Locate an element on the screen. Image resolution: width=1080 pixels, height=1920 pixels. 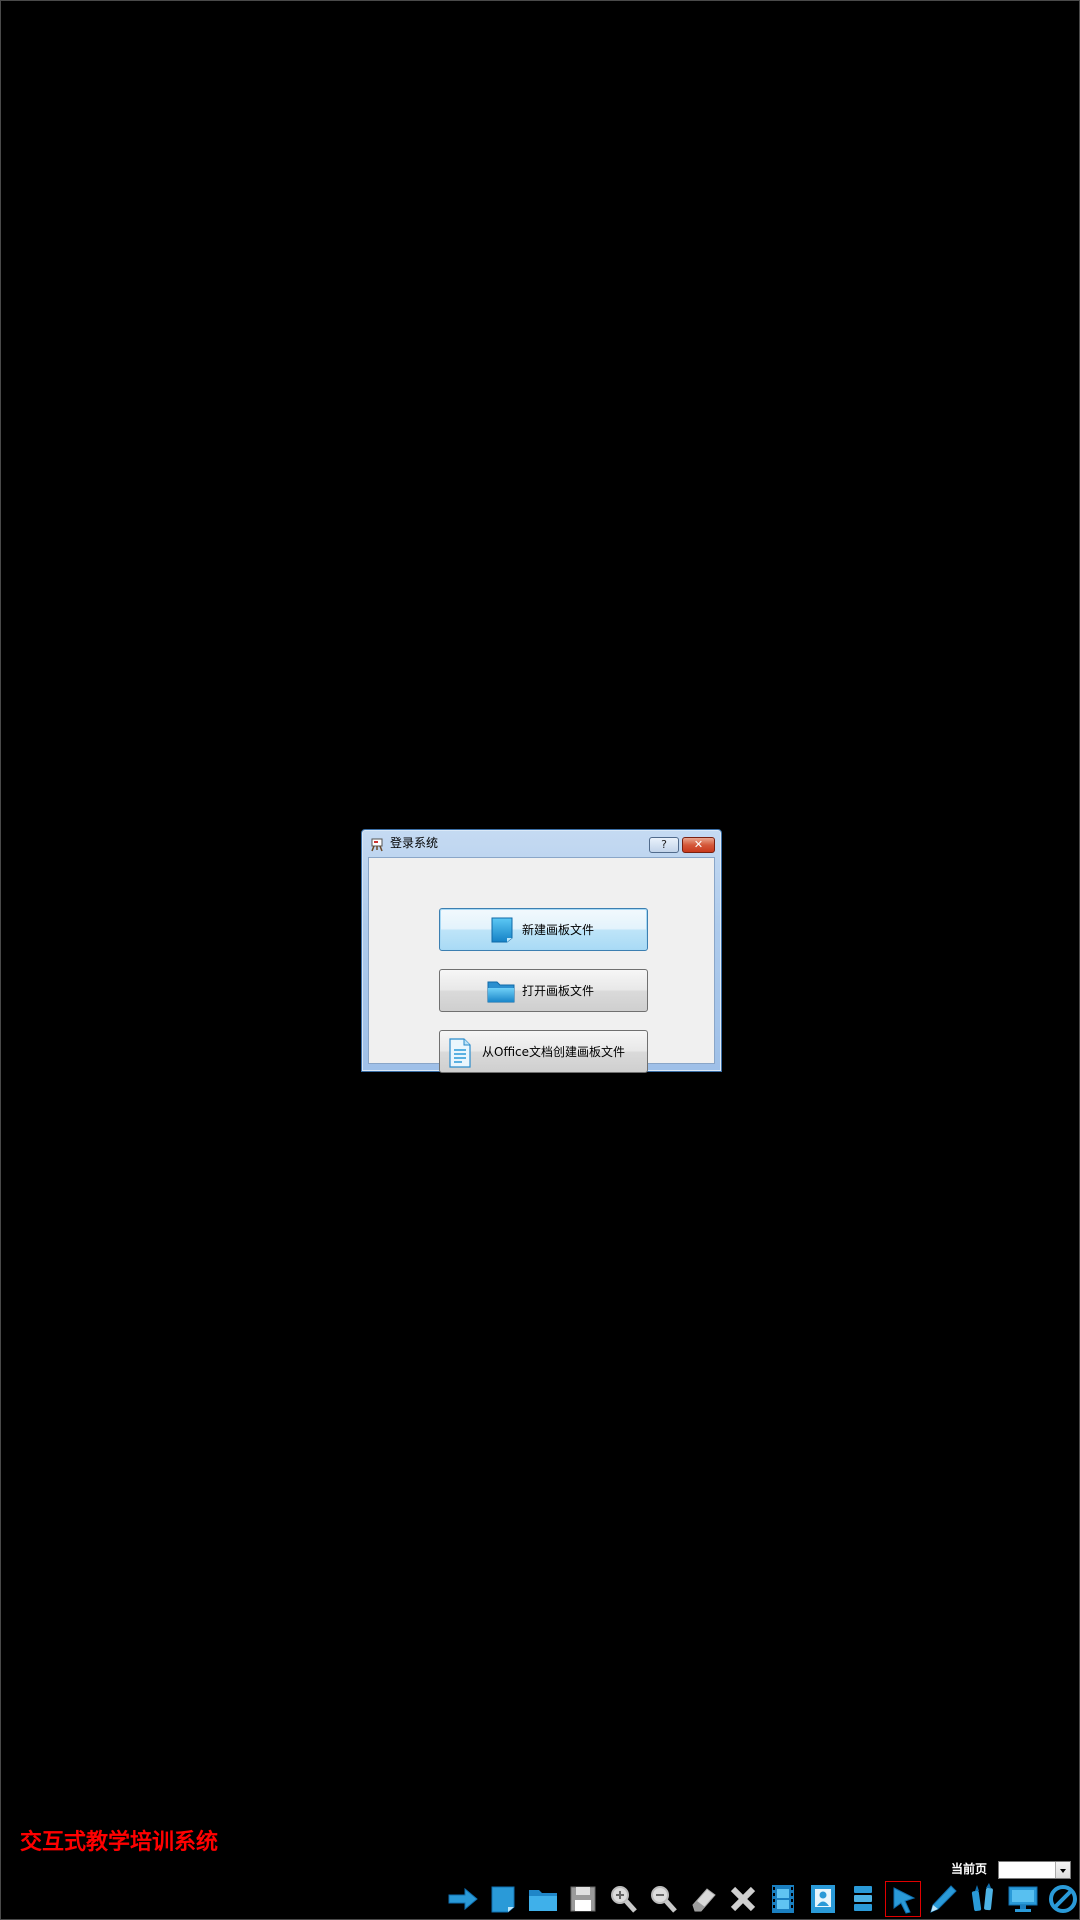
document-icon is located at coordinates (460, 1054).